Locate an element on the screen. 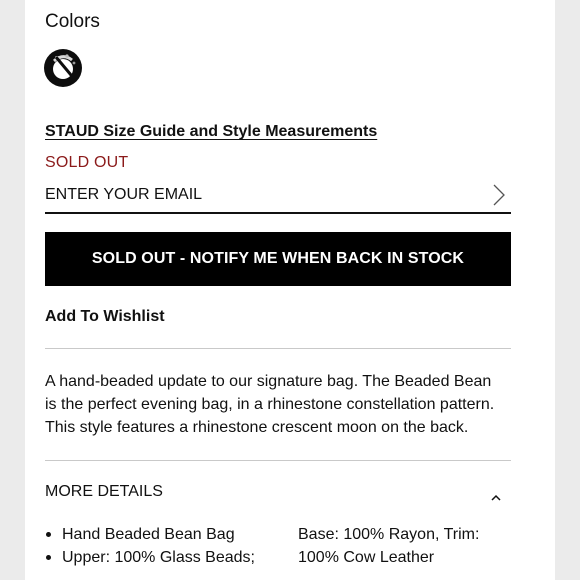  size-guide-link: STAUD Size Guide and Style Measurements is located at coordinates (211, 132).